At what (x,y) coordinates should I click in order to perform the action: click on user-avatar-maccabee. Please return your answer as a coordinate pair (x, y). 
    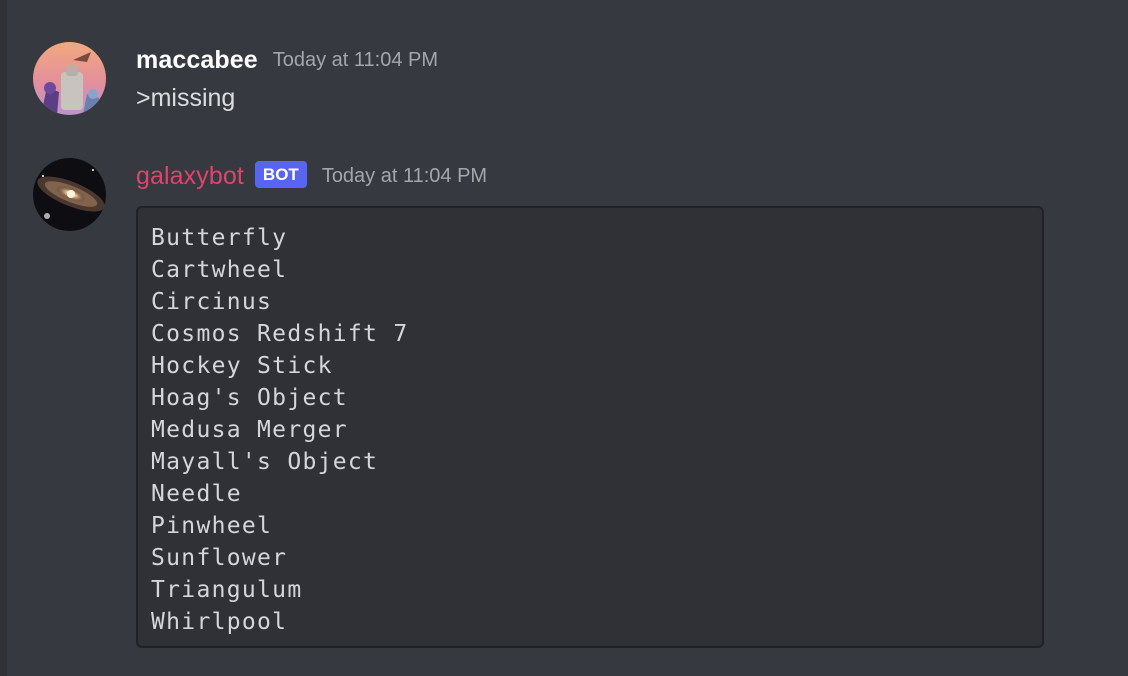
    Looking at the image, I should click on (69, 78).